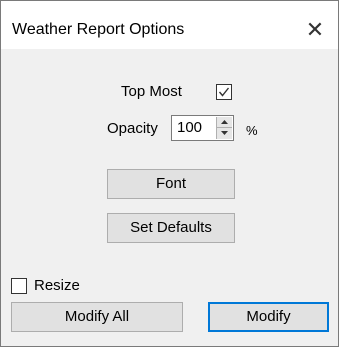  I want to click on title-bar: Weather Report Options ✕, so click(169, 25).